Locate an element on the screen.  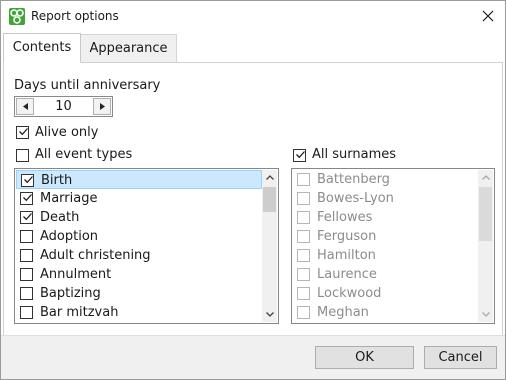
list-item-hamilton: Hamilton is located at coordinates (385, 255).